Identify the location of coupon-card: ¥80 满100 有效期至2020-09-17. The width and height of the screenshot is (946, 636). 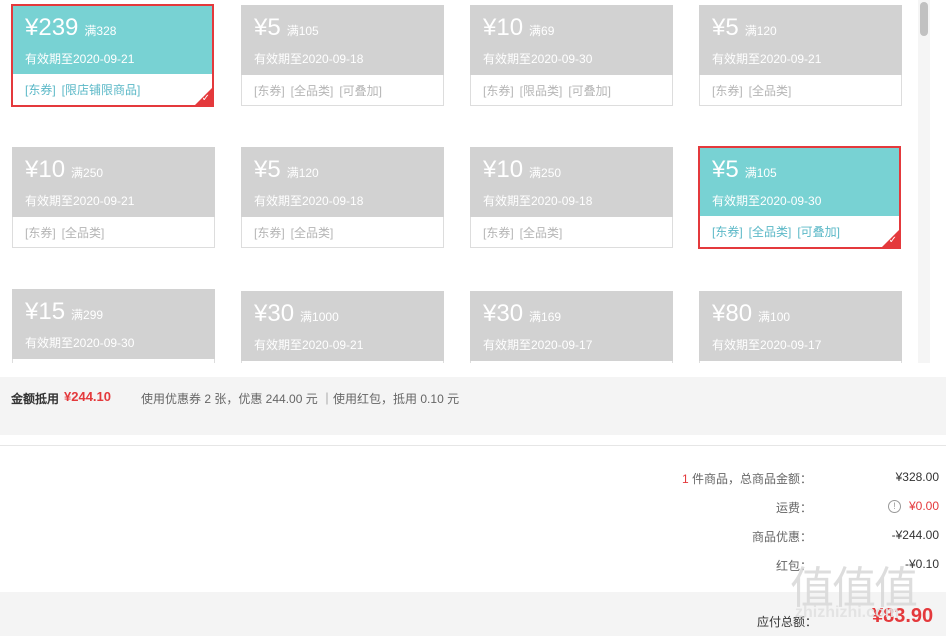
(800, 324).